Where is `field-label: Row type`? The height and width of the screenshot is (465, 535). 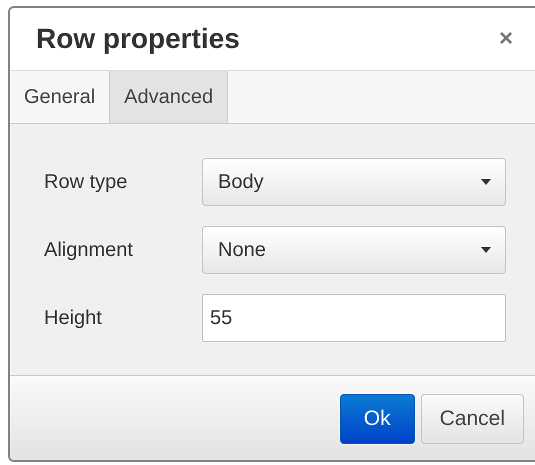 field-label: Row type is located at coordinates (86, 182).